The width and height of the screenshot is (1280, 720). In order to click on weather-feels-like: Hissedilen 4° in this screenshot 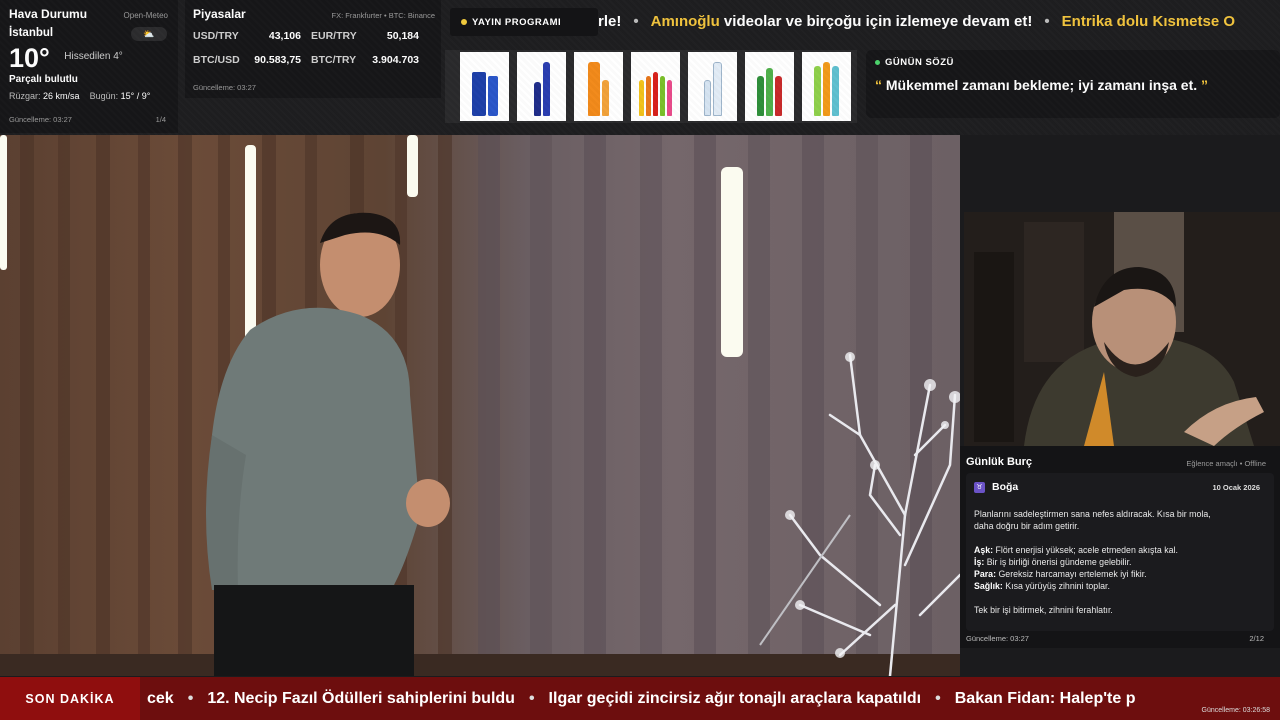, I will do `click(93, 56)`.